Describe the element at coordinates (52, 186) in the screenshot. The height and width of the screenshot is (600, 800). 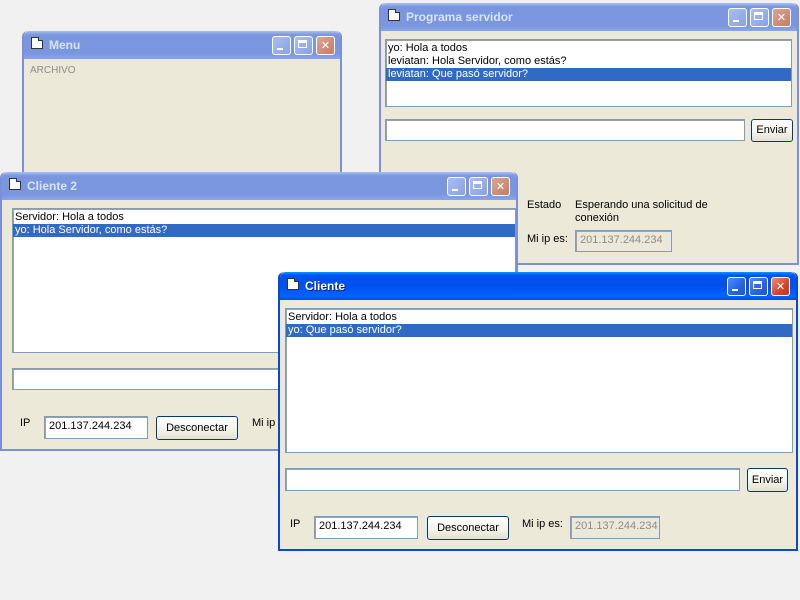
I see `client2-window-title: Cliente 2` at that location.